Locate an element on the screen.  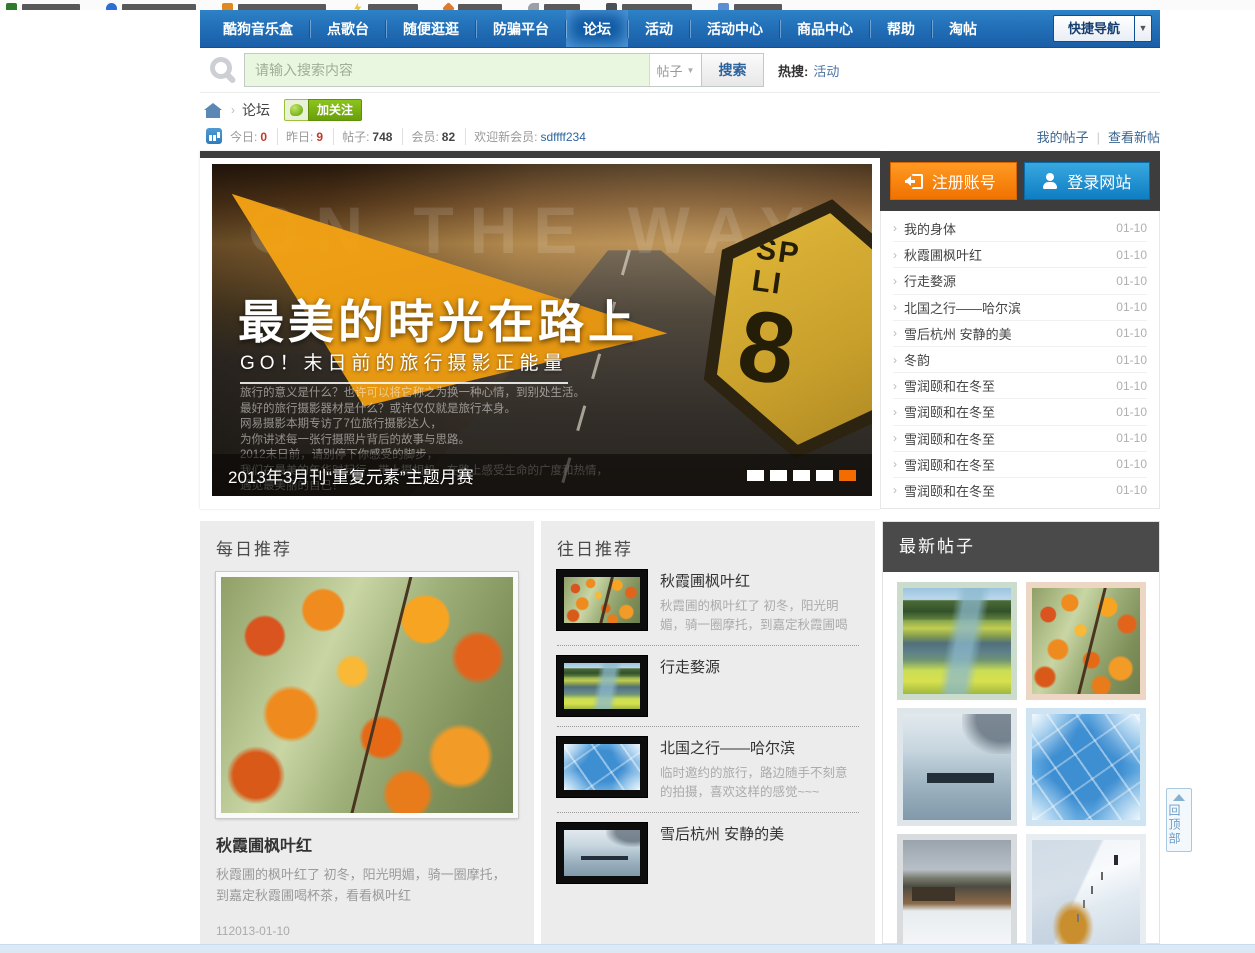
register-button: 注册账号 is located at coordinates (953, 181).